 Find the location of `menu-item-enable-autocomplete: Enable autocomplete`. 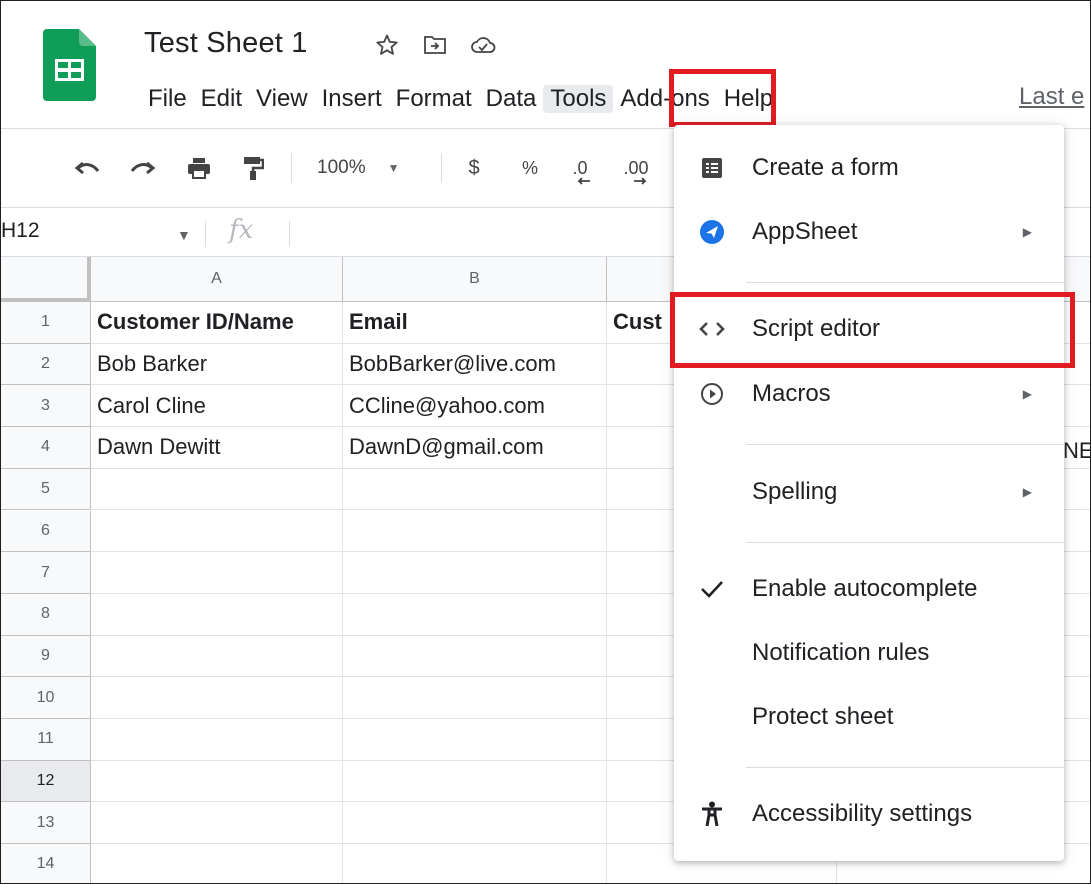

menu-item-enable-autocomplete: Enable autocomplete is located at coordinates (869, 589).